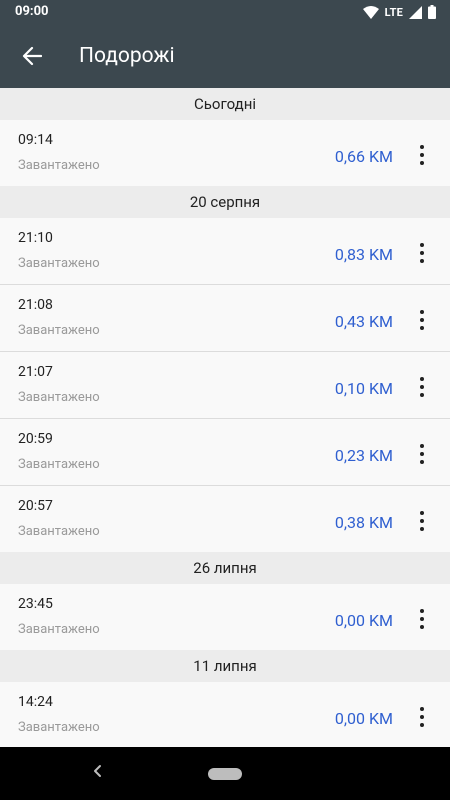 This screenshot has height=800, width=450. I want to click on trip-time: 09:14, so click(35, 140).